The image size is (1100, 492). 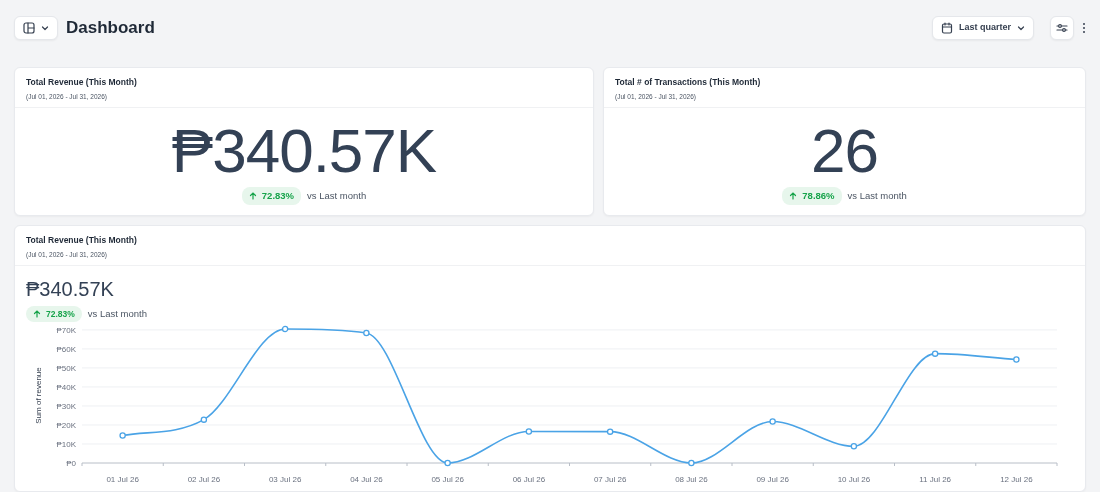 What do you see at coordinates (844, 150) in the screenshot?
I see `kpi-value: 26` at bounding box center [844, 150].